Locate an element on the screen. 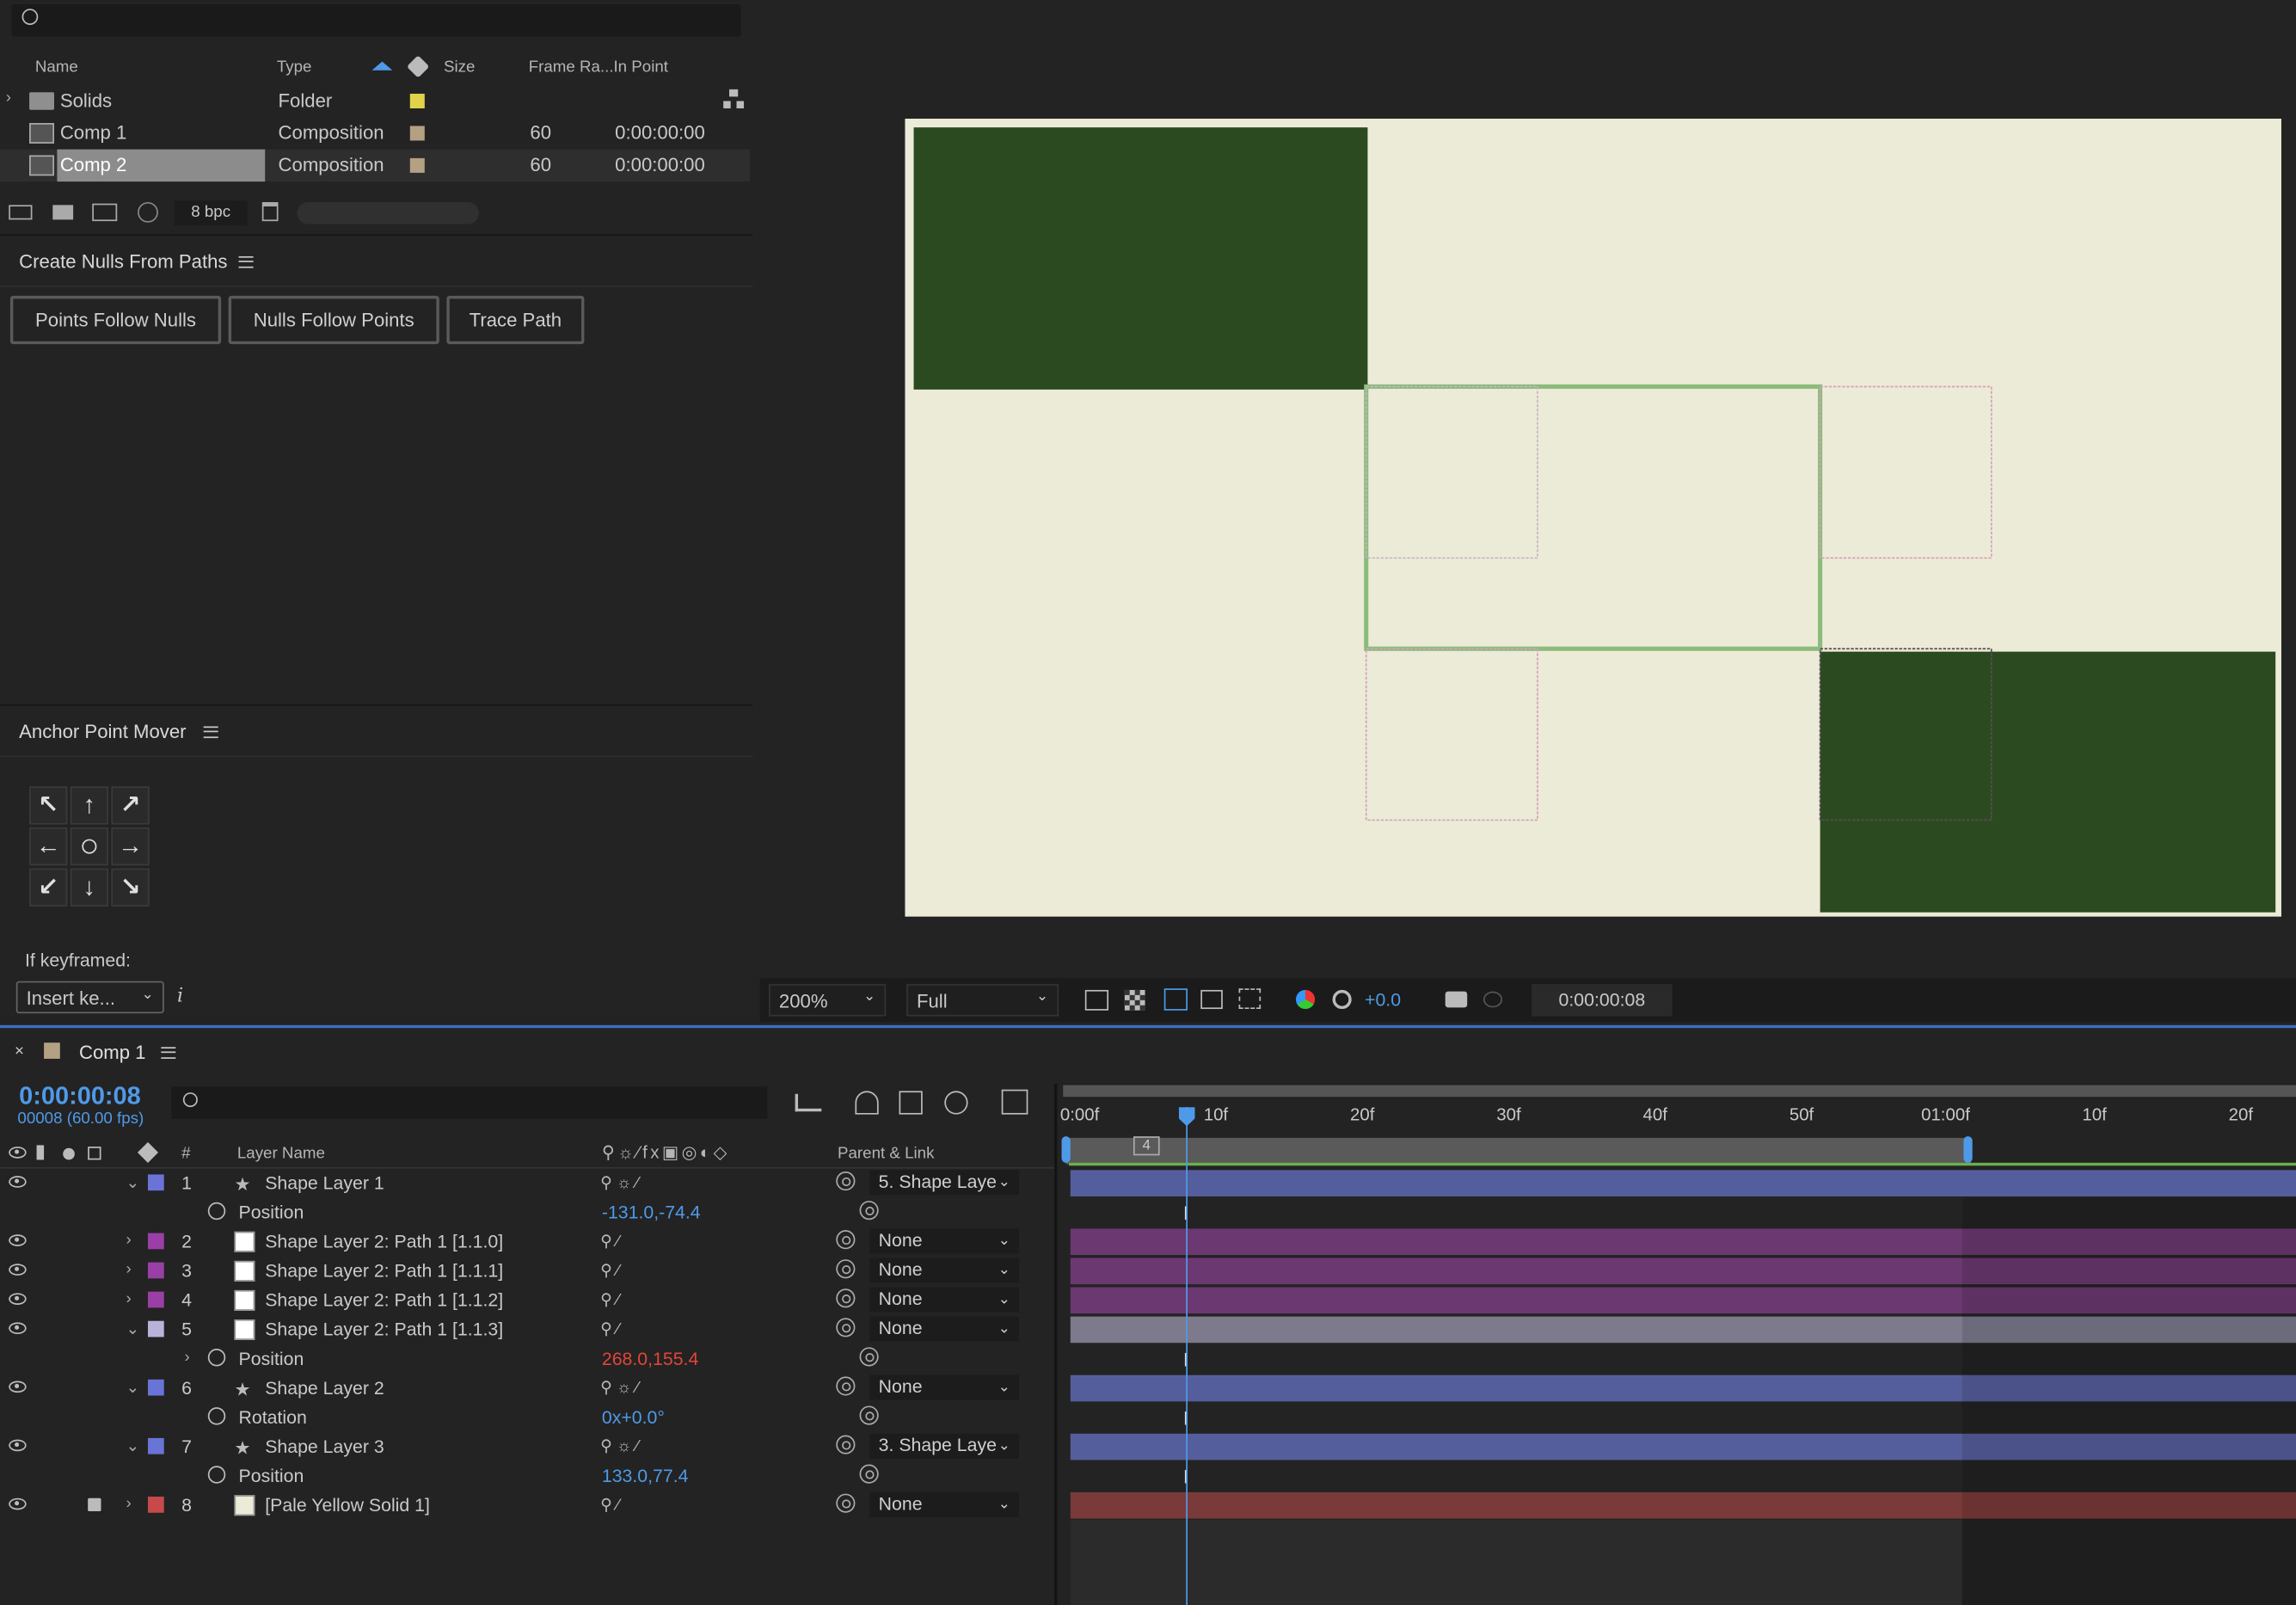 This screenshot has height=1605, width=2296. video-toggle-icon is located at coordinates (18, 1153).